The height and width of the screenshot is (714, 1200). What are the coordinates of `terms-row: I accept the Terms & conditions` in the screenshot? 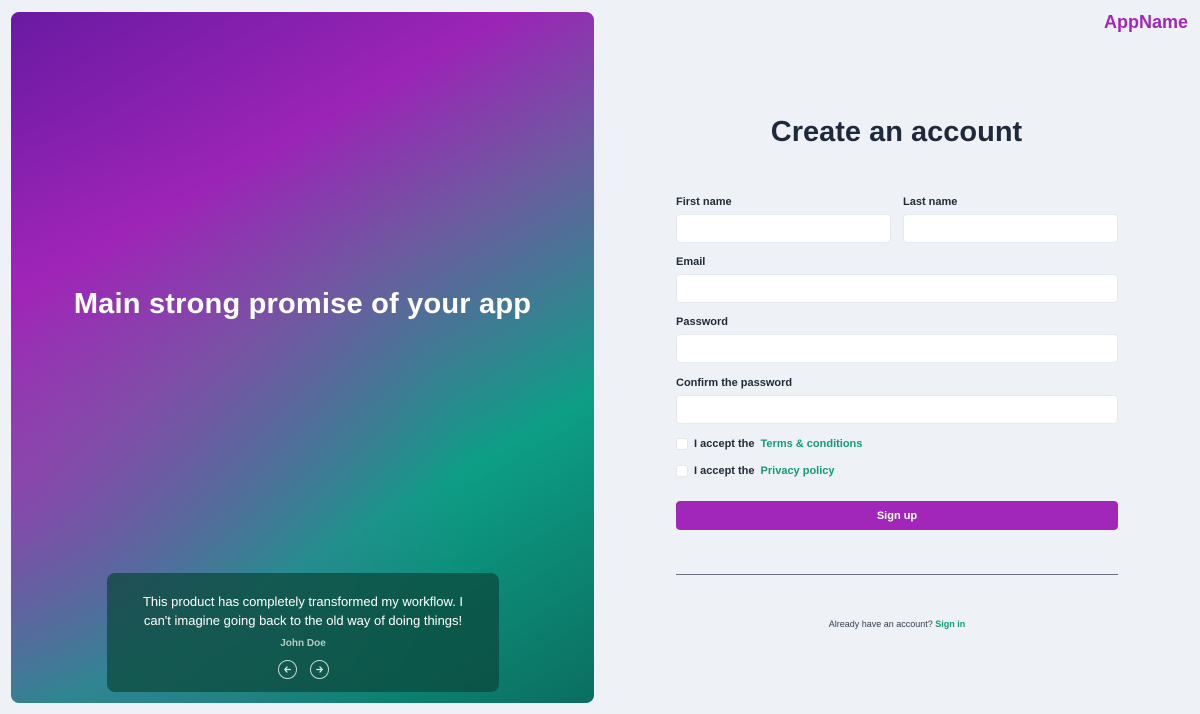 It's located at (769, 444).